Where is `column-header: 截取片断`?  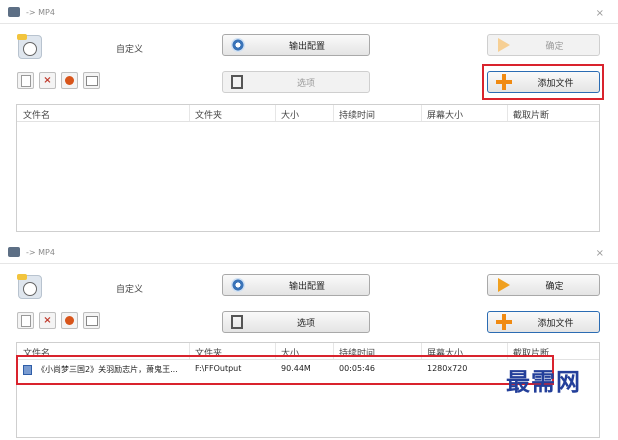
column-header: 截取片断 is located at coordinates (531, 114).